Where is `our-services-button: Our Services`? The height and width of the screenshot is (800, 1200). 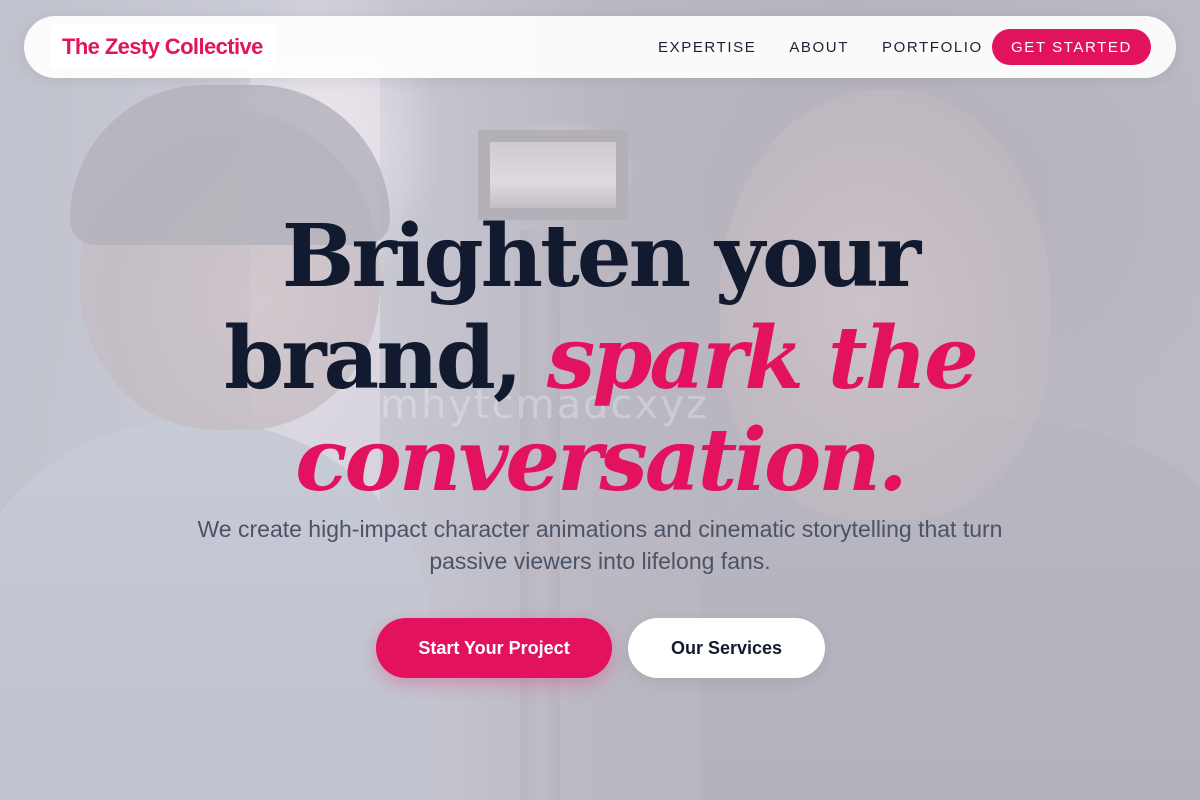 our-services-button: Our Services is located at coordinates (726, 648).